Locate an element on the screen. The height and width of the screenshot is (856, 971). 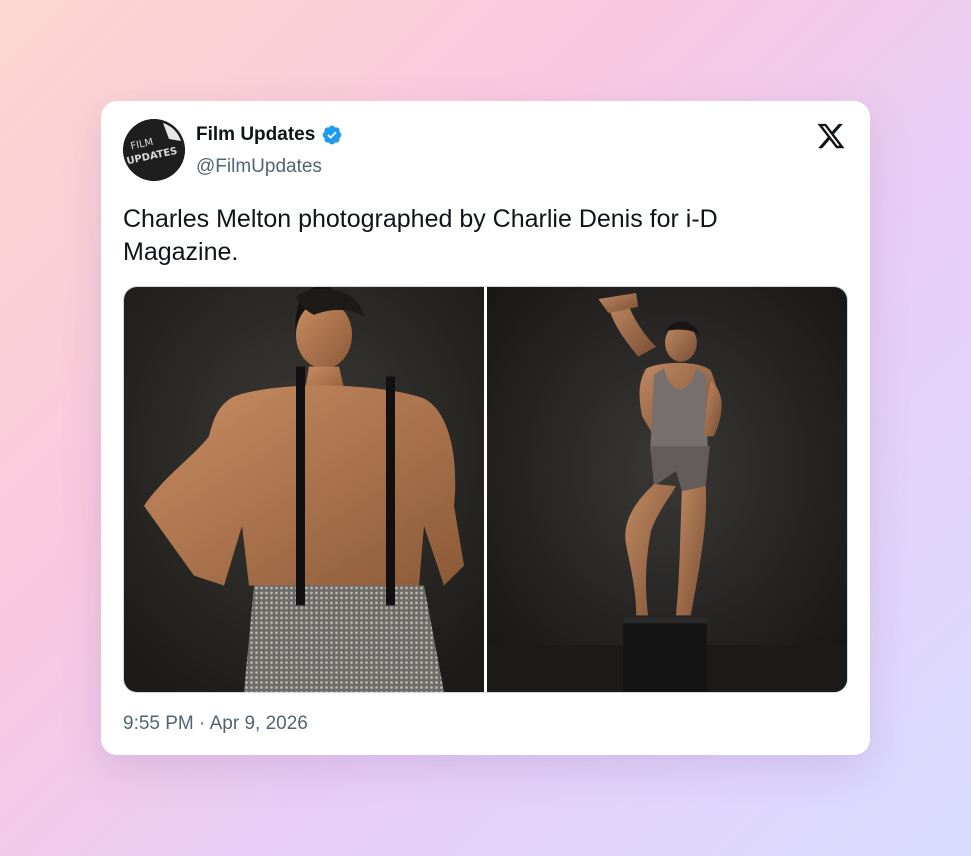
name-row: Film Updates is located at coordinates (269, 135).